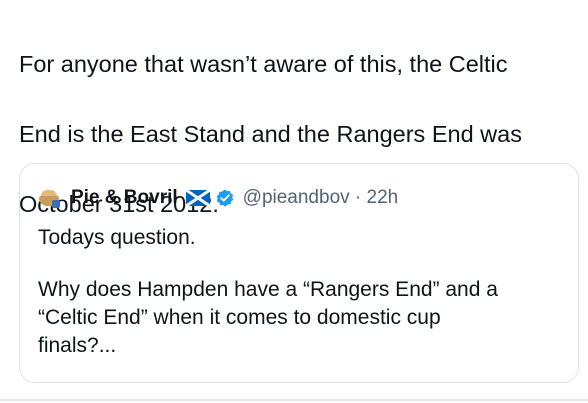  Describe the element at coordinates (294, 400) in the screenshot. I see `bottom-divider` at that location.